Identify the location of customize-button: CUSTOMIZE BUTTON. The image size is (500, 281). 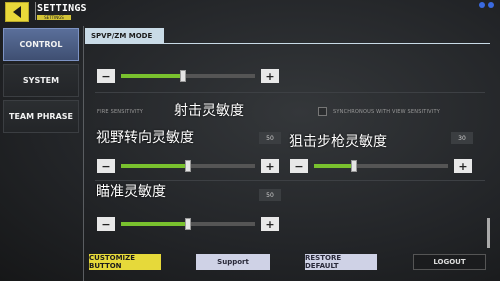
(125, 262).